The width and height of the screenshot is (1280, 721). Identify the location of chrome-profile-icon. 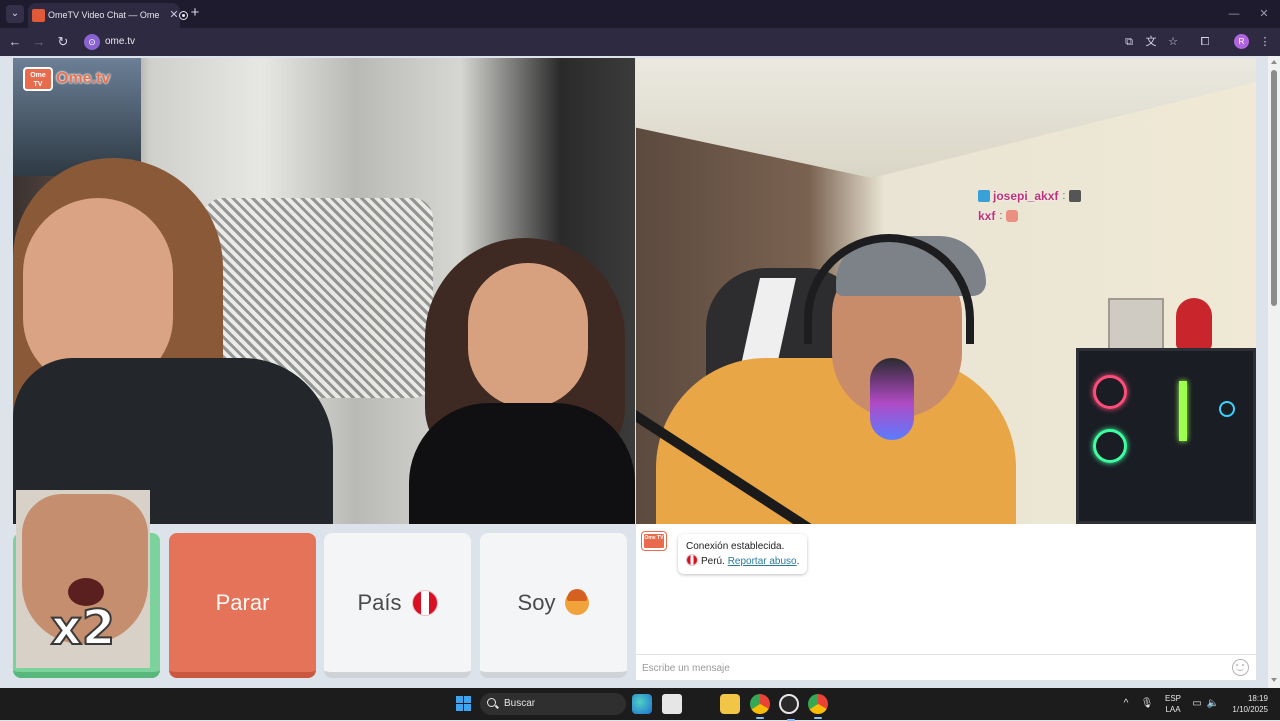
(818, 706).